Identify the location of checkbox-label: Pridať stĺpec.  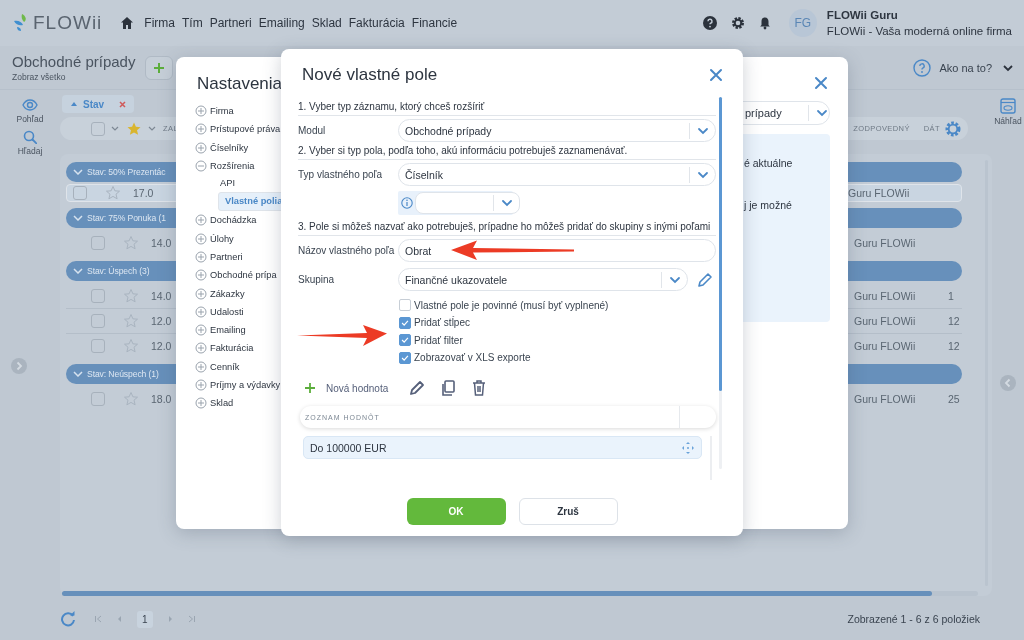
(442, 323).